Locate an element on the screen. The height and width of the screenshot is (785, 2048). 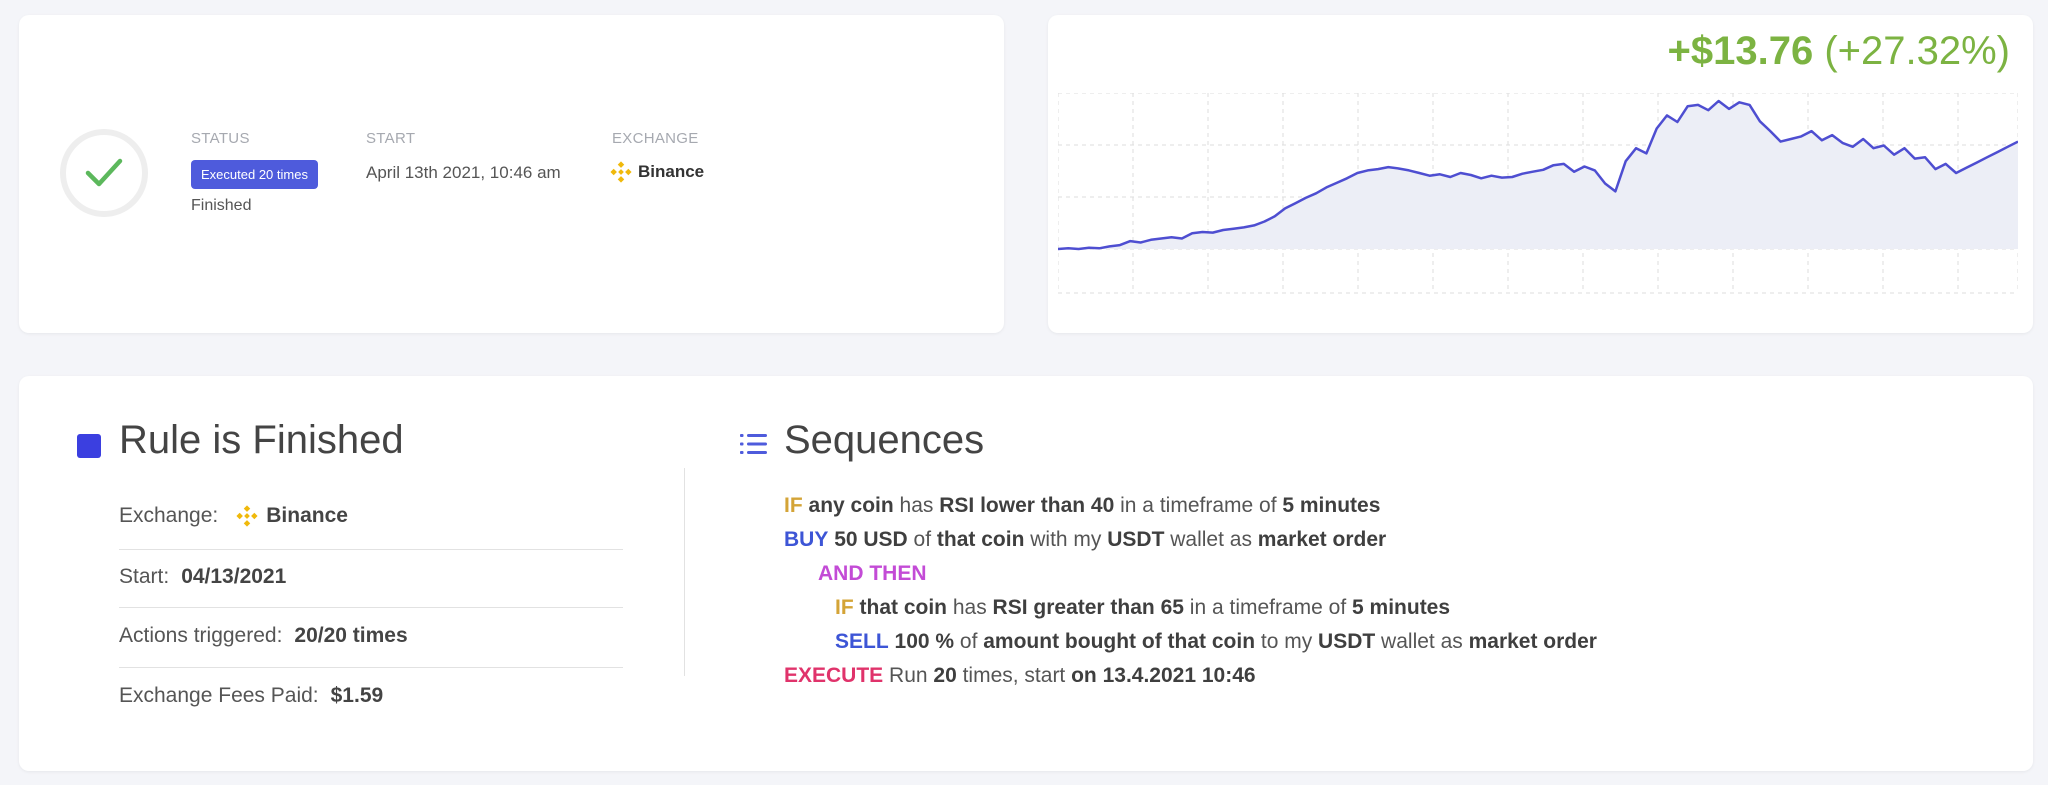
seq-text: 20 is located at coordinates (945, 675).